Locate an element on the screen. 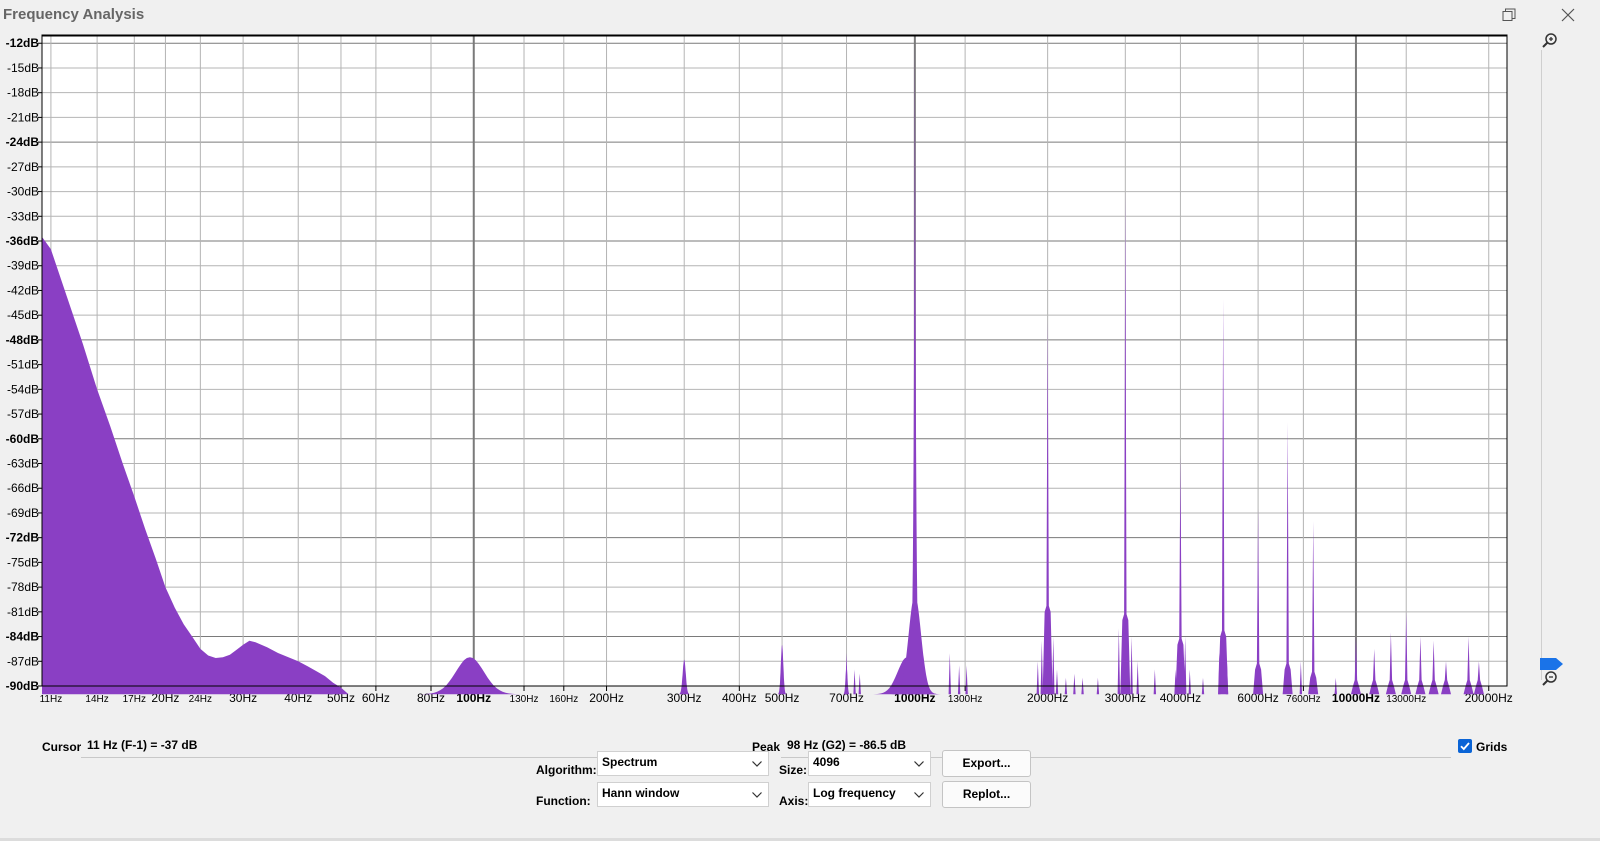  x-tick-label: 11Hz is located at coordinates (51, 699).